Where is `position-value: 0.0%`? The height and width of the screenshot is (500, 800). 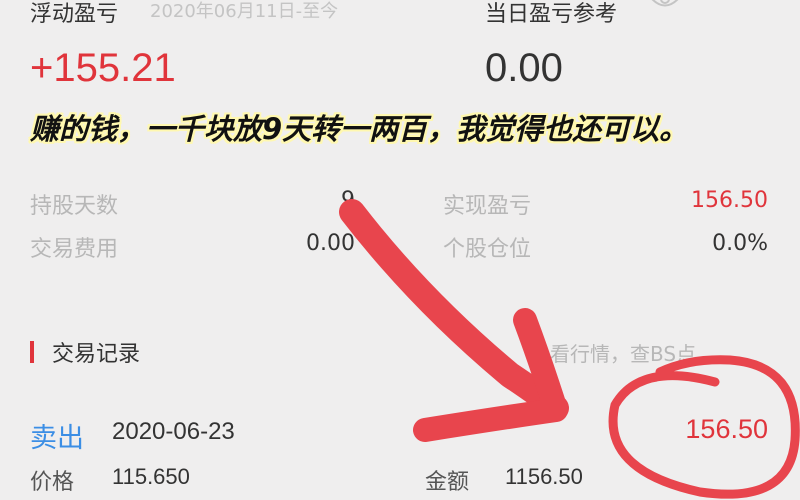
position-value: 0.0% is located at coordinates (740, 243).